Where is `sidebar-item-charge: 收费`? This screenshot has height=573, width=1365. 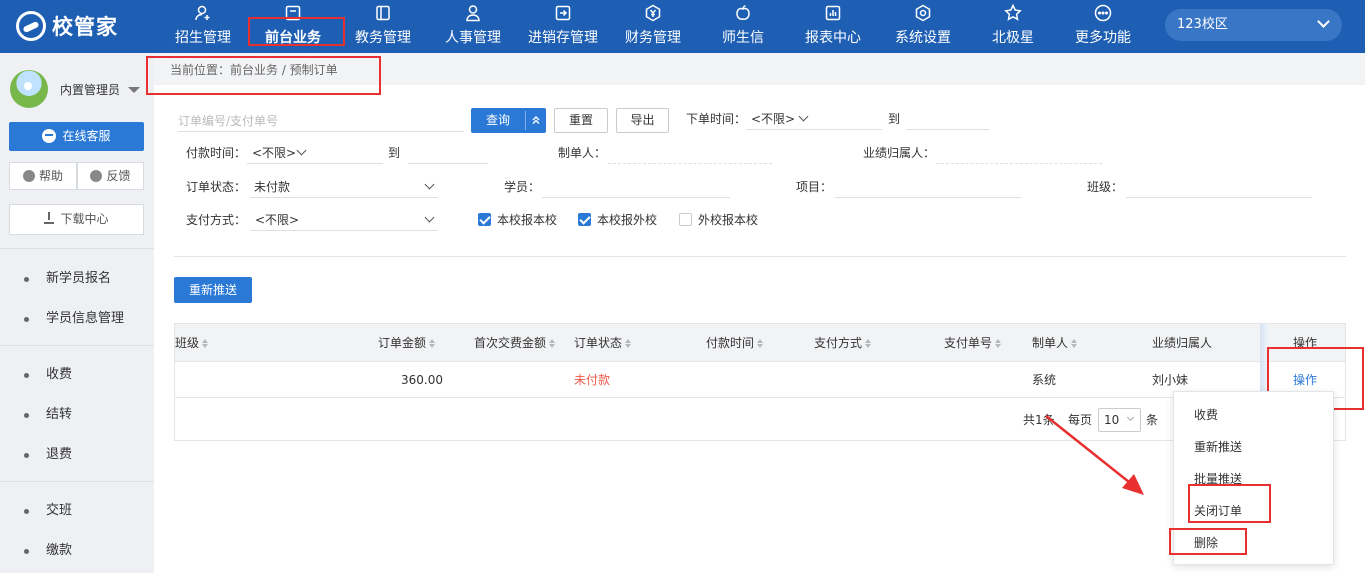 sidebar-item-charge: 收费 is located at coordinates (77, 375).